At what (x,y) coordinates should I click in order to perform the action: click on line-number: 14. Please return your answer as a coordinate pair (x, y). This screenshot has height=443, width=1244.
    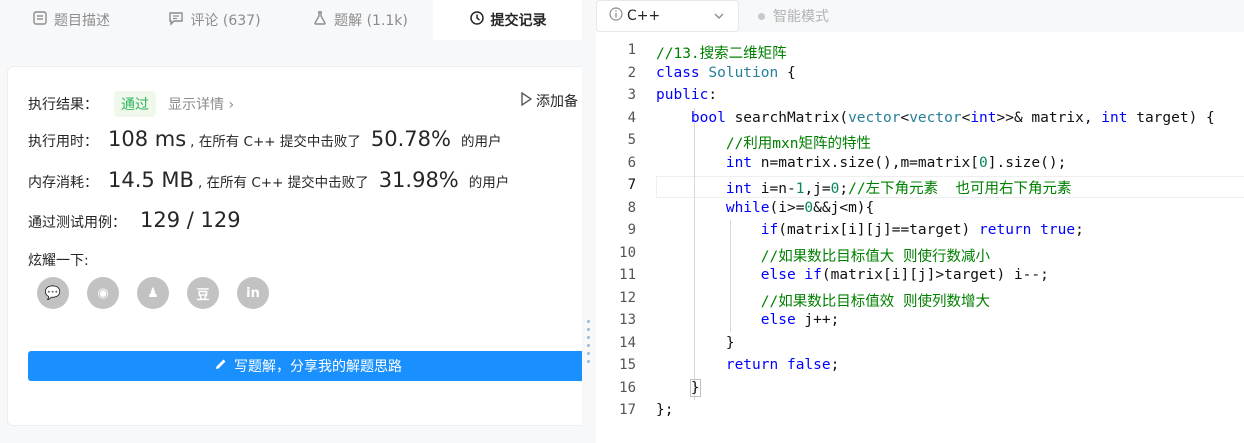
    Looking at the image, I should click on (627, 342).